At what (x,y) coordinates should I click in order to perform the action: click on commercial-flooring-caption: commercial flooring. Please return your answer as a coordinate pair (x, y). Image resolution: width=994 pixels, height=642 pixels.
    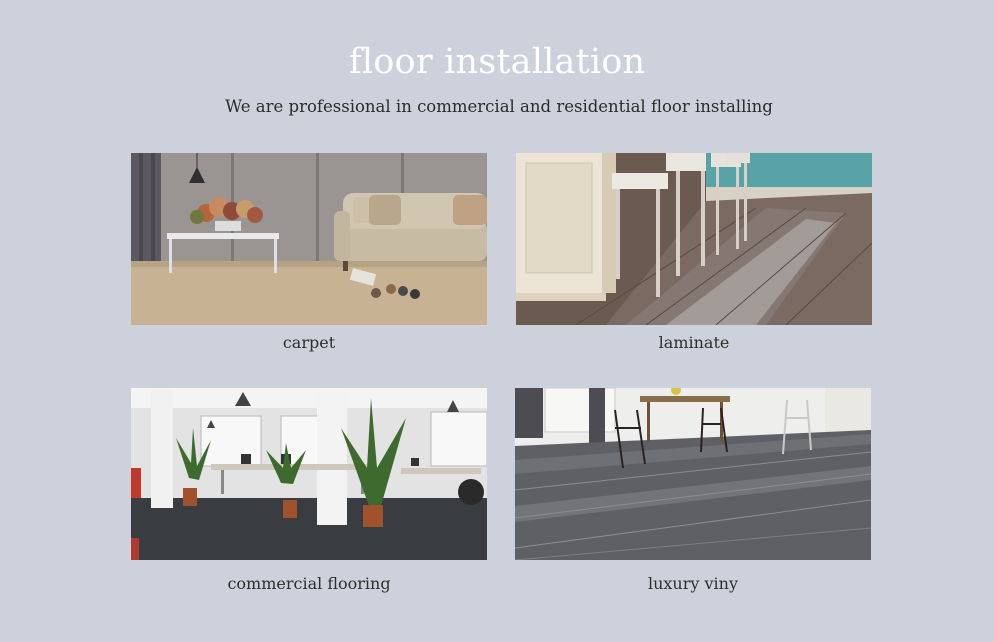
    Looking at the image, I should click on (309, 583).